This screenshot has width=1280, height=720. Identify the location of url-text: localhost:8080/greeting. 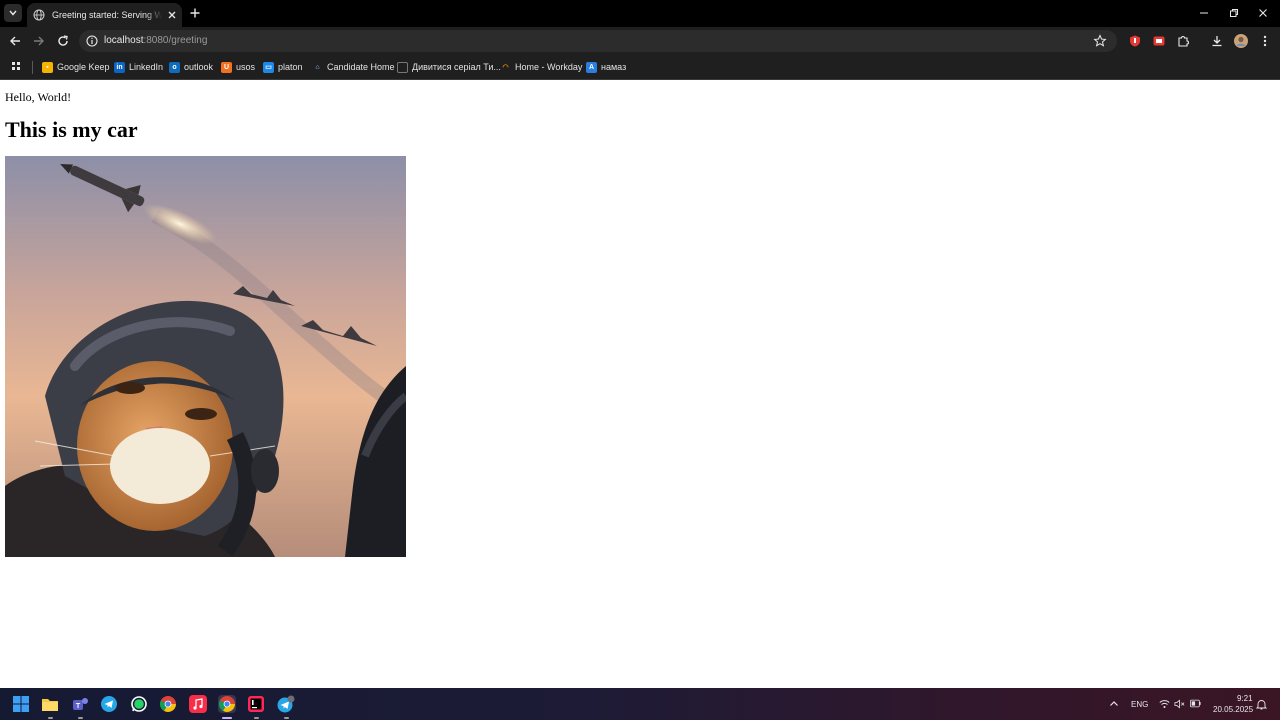
(155, 40).